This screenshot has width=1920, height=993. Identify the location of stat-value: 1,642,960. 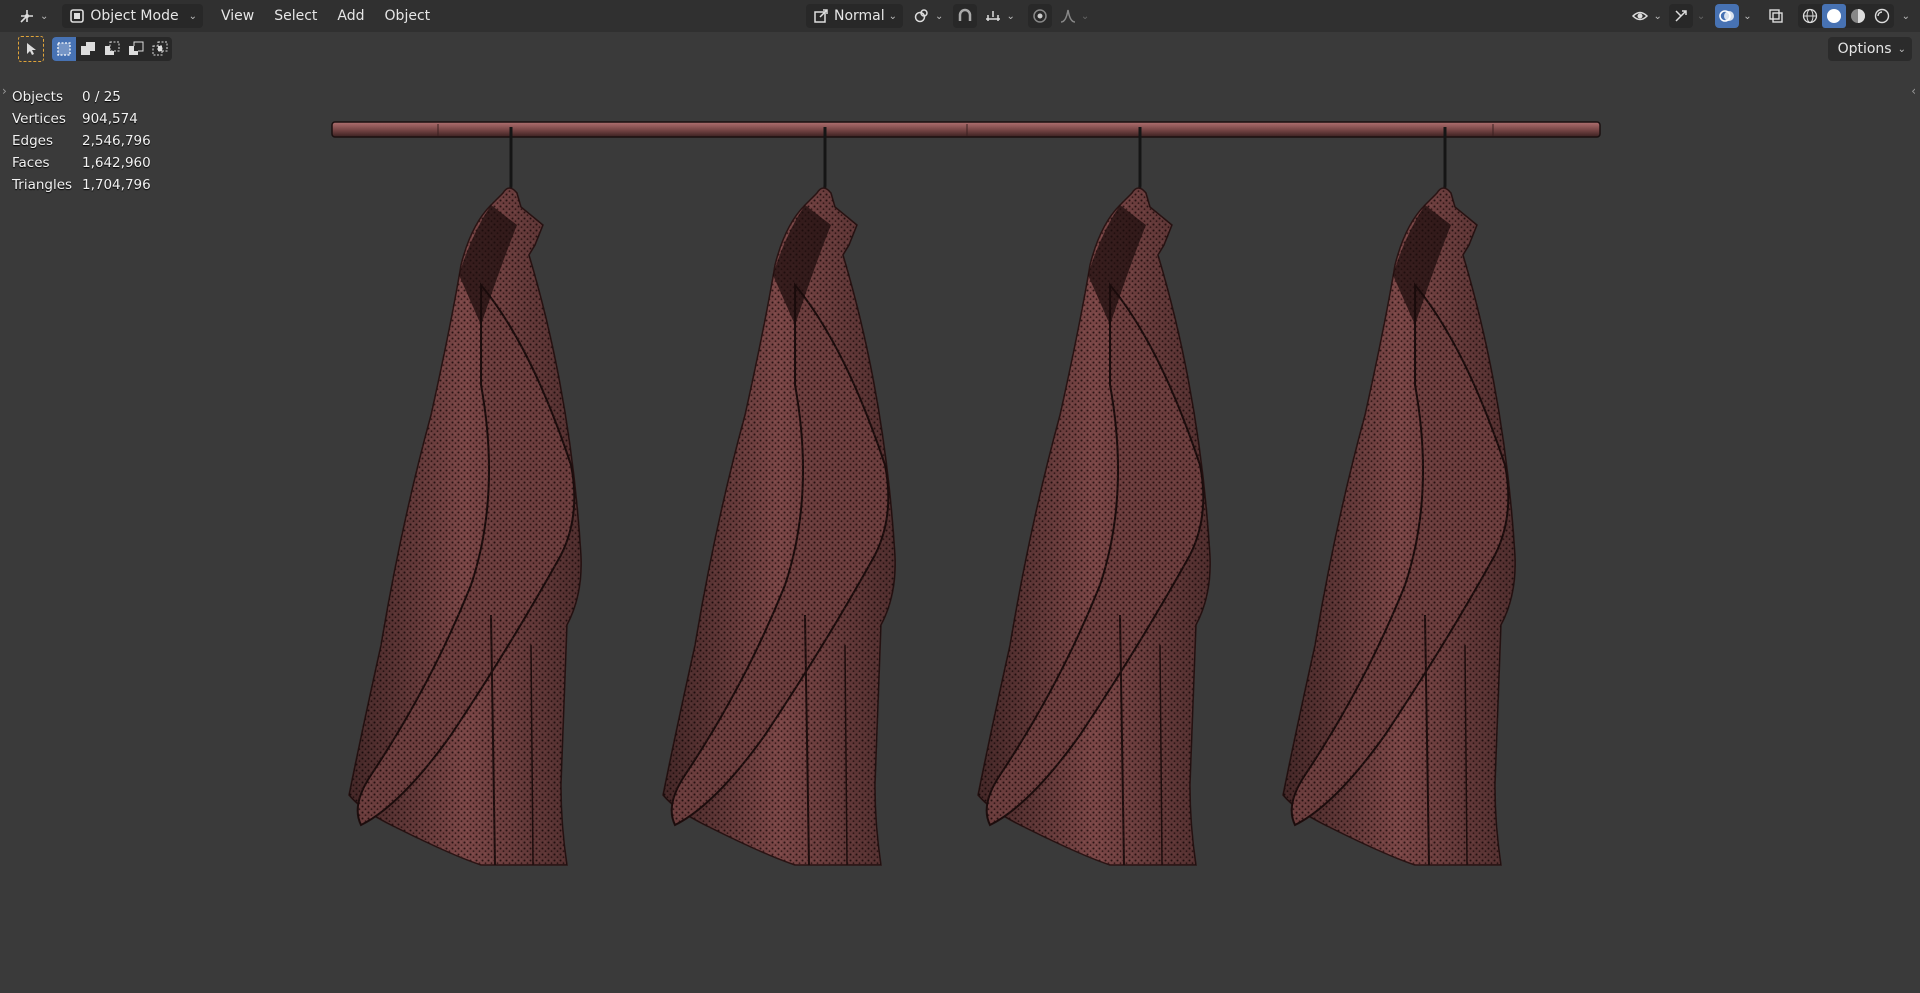
(116, 163).